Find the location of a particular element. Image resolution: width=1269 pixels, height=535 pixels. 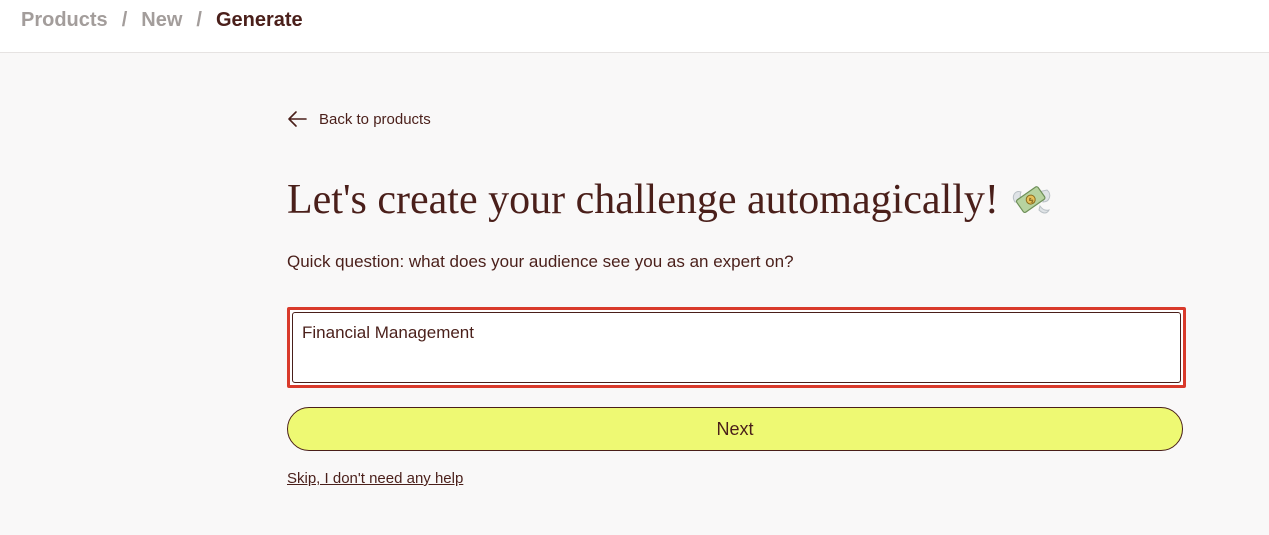

breadcrumb-new: New is located at coordinates (161, 20).